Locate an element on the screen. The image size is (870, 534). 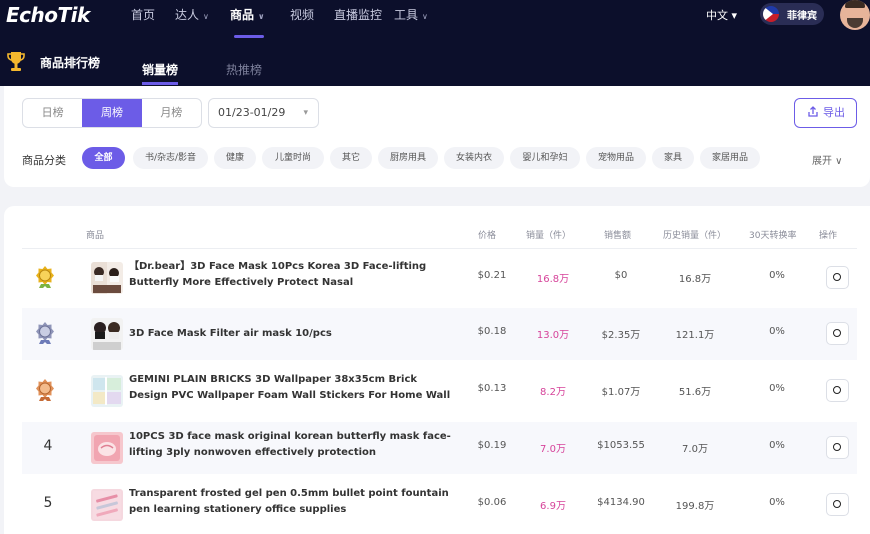
product-name: 3D Face Mask Filter air mask 10/pcs is located at coordinates (294, 342).